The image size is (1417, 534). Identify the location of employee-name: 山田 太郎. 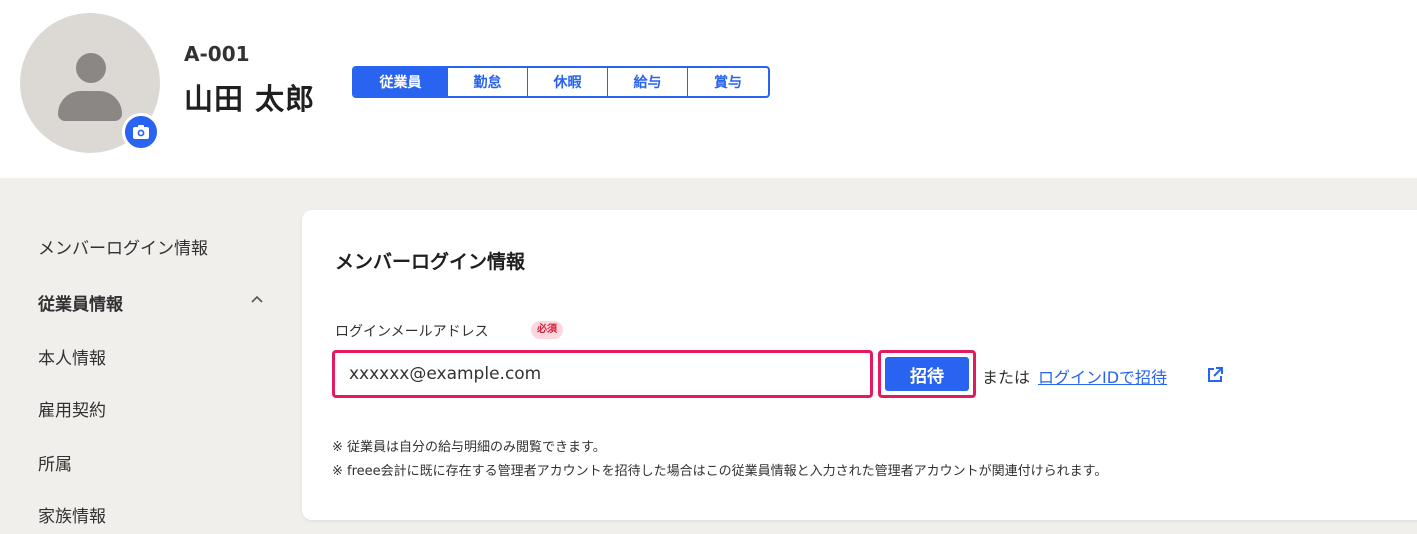
(250, 99).